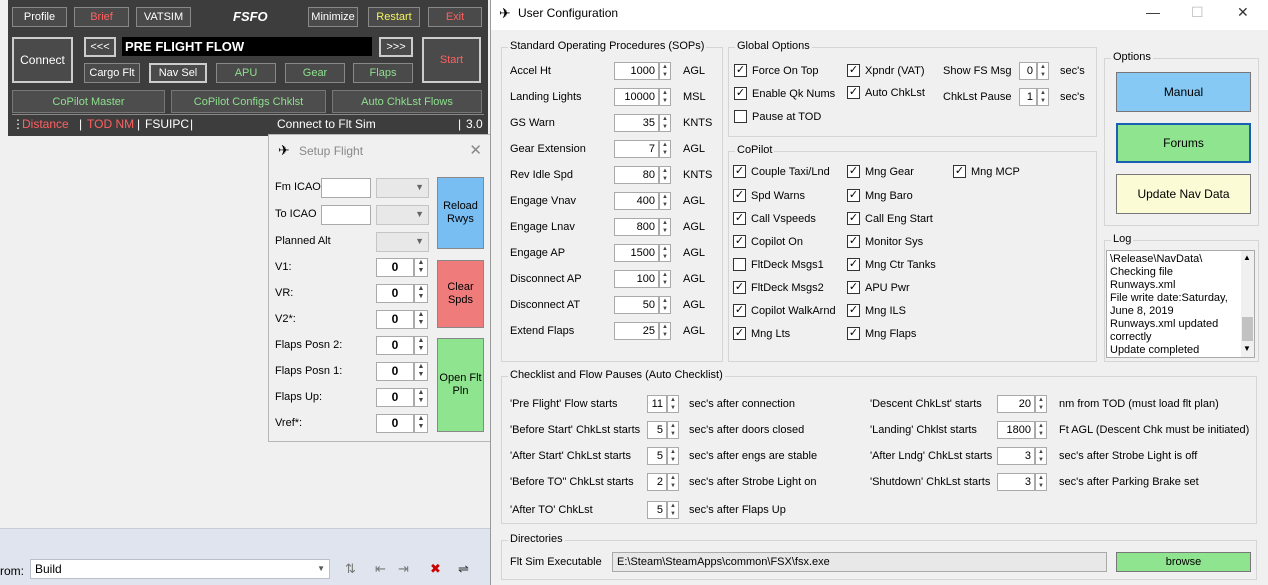 This screenshot has height=585, width=1268. Describe the element at coordinates (421, 371) in the screenshot. I see `flaps-posn1-spinner: ▲ ▼` at that location.